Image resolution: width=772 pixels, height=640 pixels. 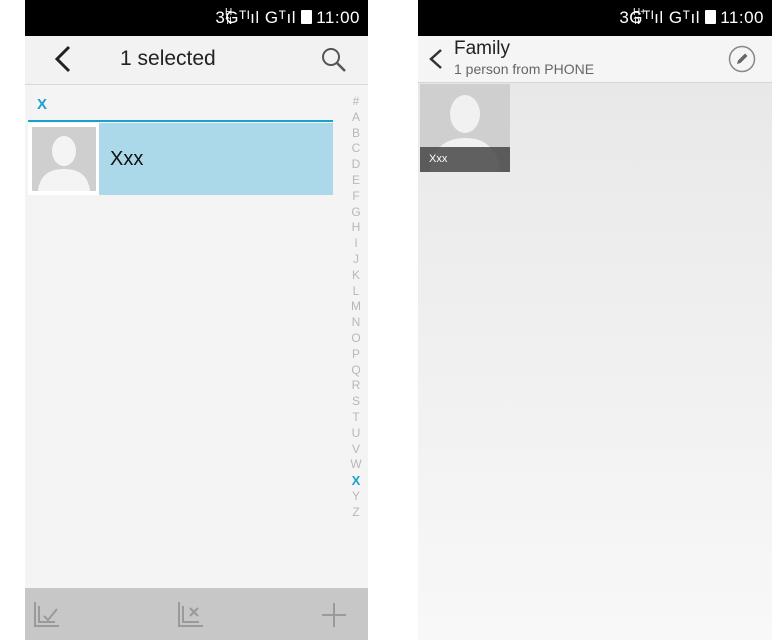 I want to click on select-all-icon, so click(x=48, y=615).